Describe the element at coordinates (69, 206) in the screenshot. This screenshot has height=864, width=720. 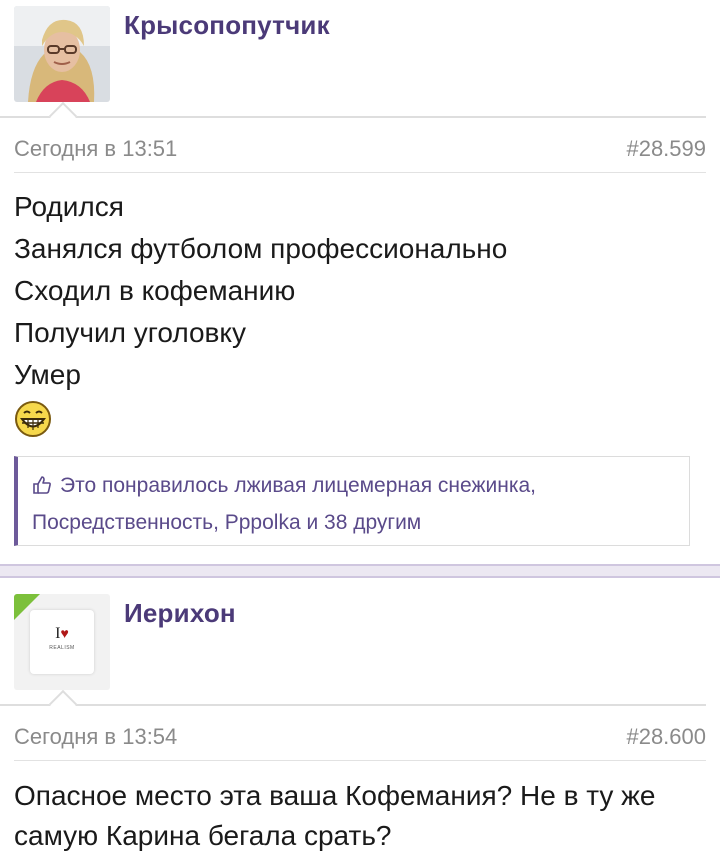
I see `body-line: Родился` at that location.